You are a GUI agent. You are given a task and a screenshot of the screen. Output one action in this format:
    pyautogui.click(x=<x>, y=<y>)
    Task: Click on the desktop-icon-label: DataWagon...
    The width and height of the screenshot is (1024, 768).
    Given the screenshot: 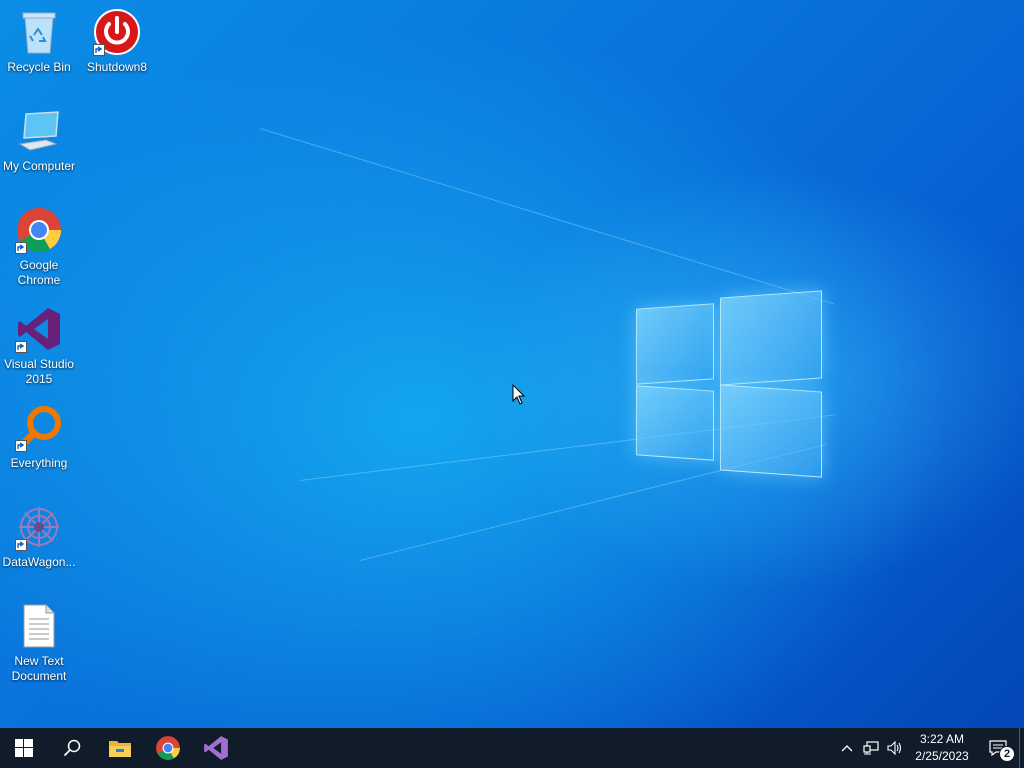 What is the action you would take?
    pyautogui.click(x=39, y=562)
    